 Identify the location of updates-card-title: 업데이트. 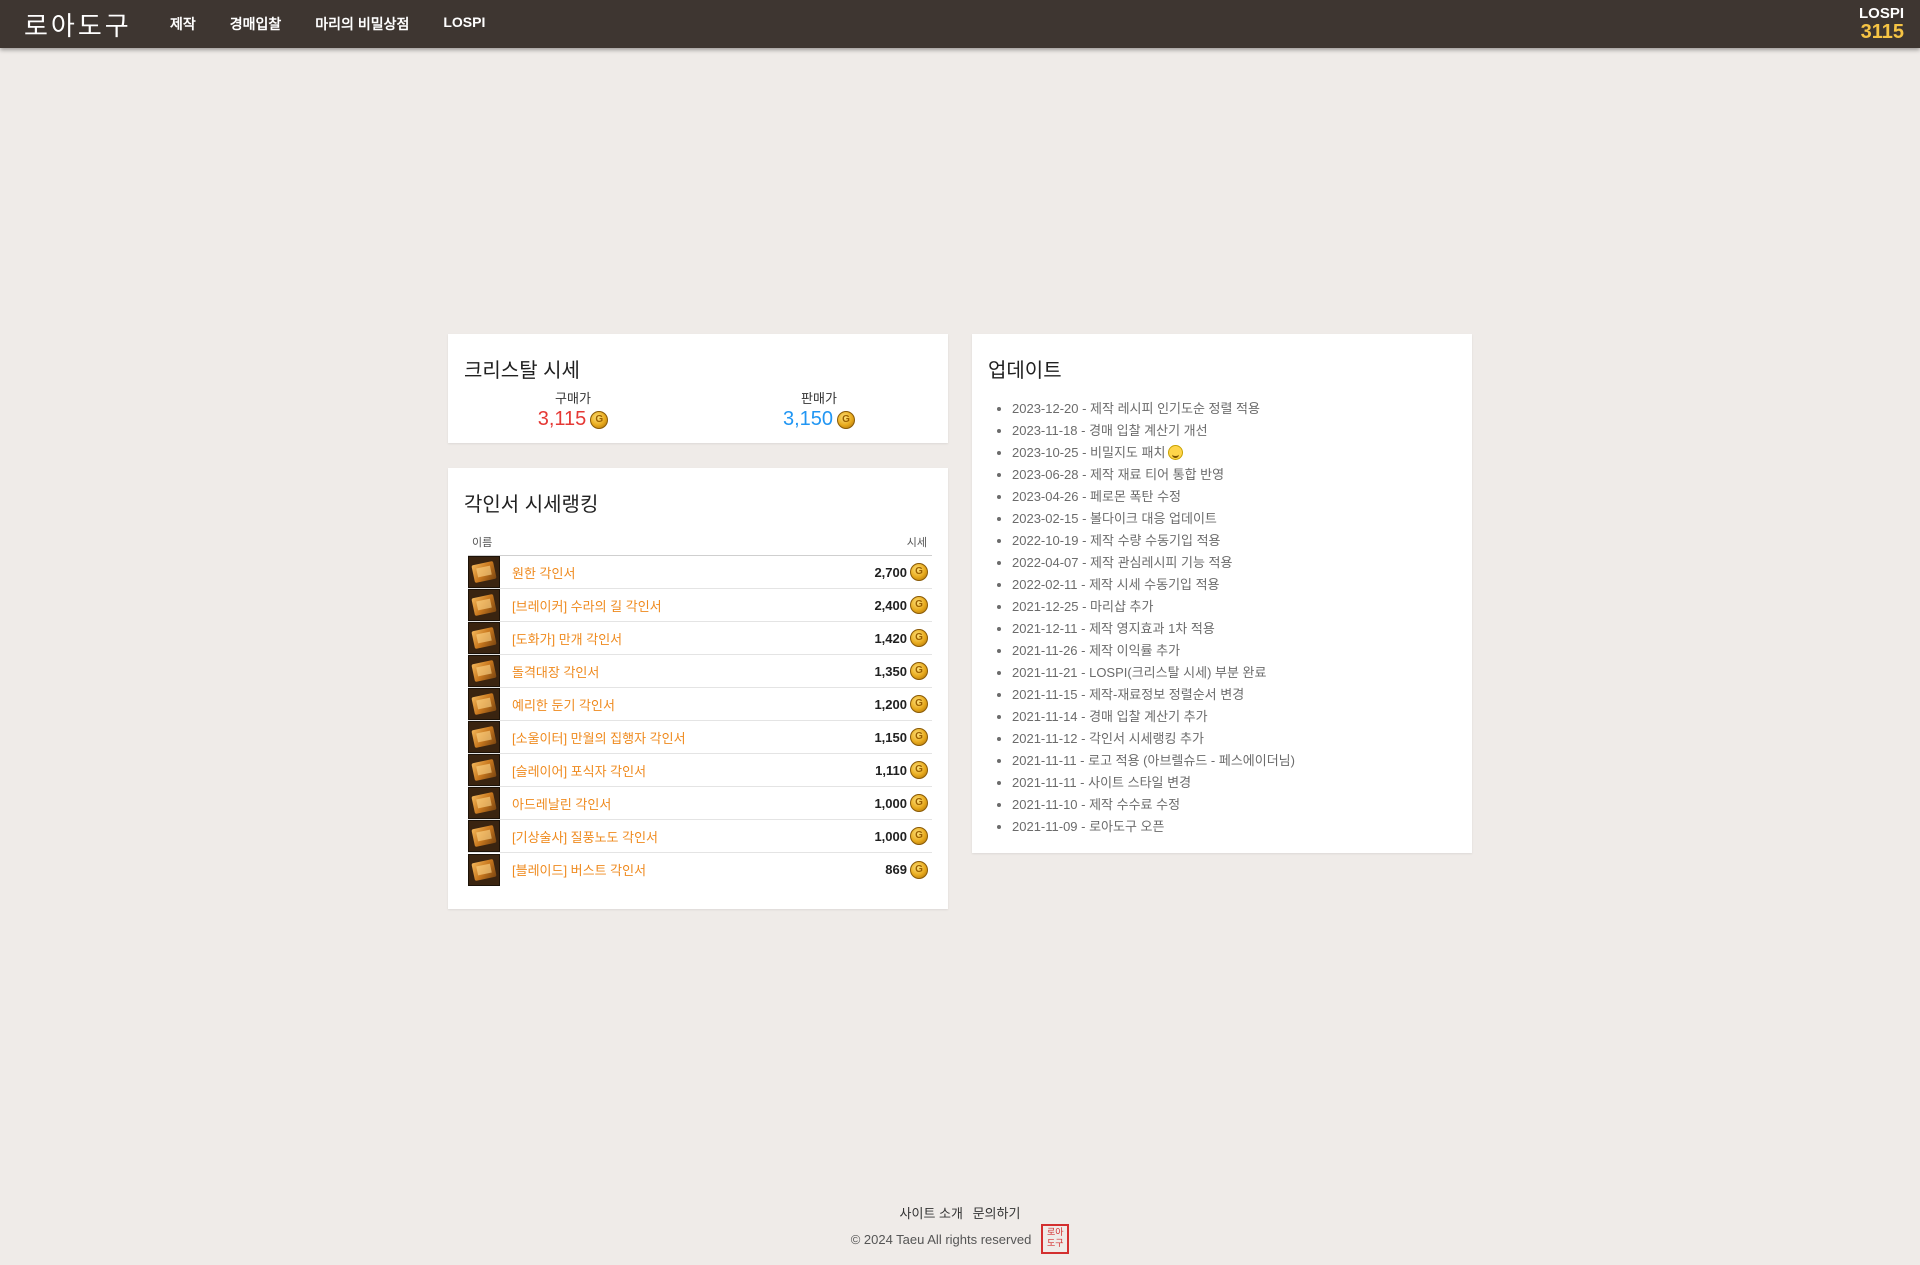
(1025, 371).